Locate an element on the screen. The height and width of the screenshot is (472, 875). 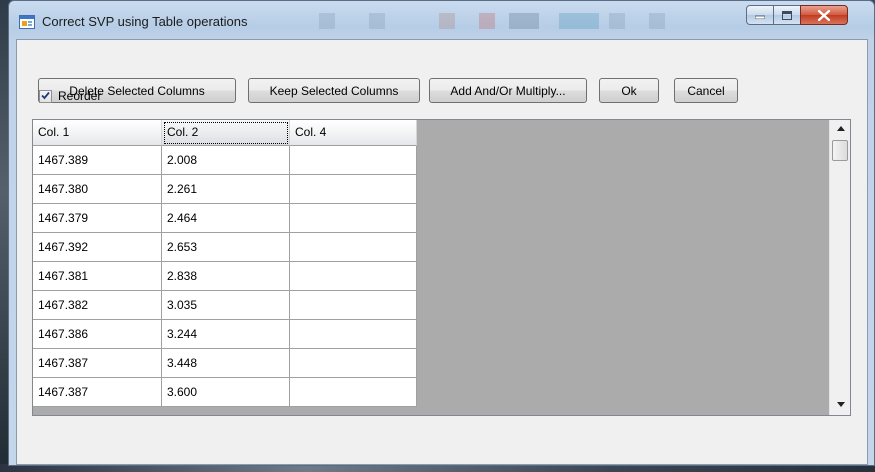
close-icon is located at coordinates (824, 15).